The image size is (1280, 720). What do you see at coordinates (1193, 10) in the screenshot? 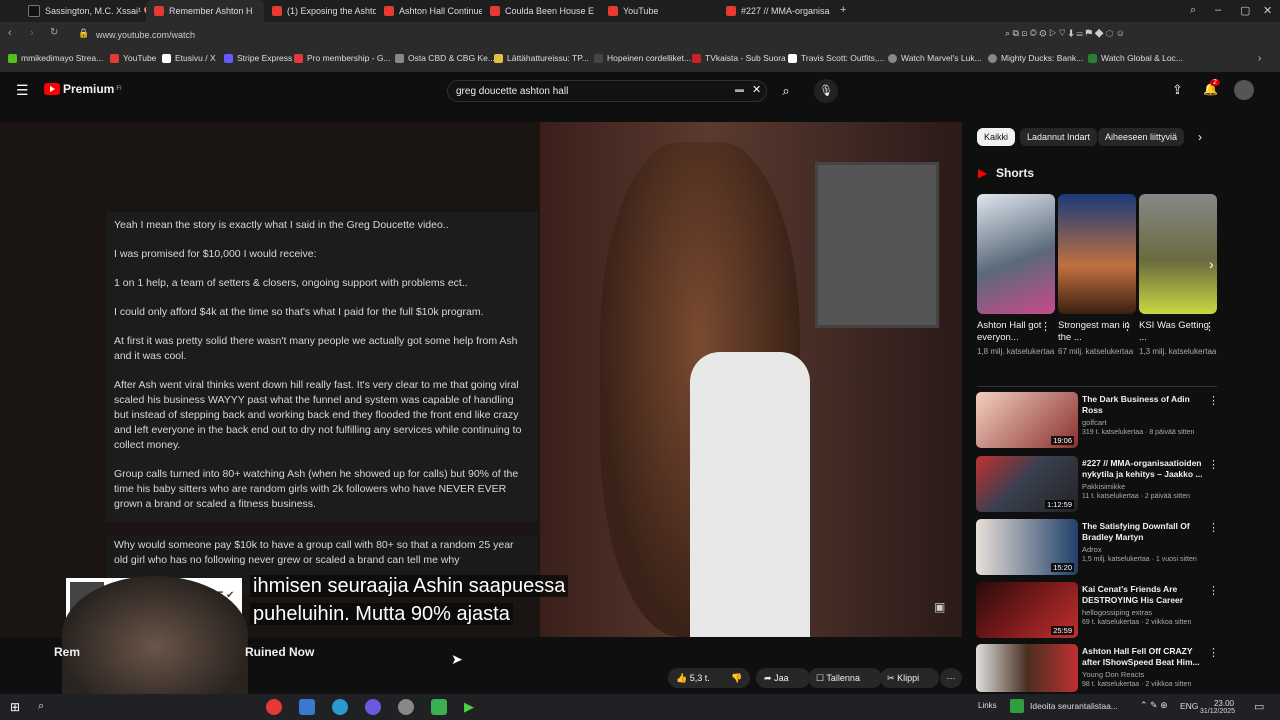
I see `search-tabs-icon: ⌕` at bounding box center [1193, 10].